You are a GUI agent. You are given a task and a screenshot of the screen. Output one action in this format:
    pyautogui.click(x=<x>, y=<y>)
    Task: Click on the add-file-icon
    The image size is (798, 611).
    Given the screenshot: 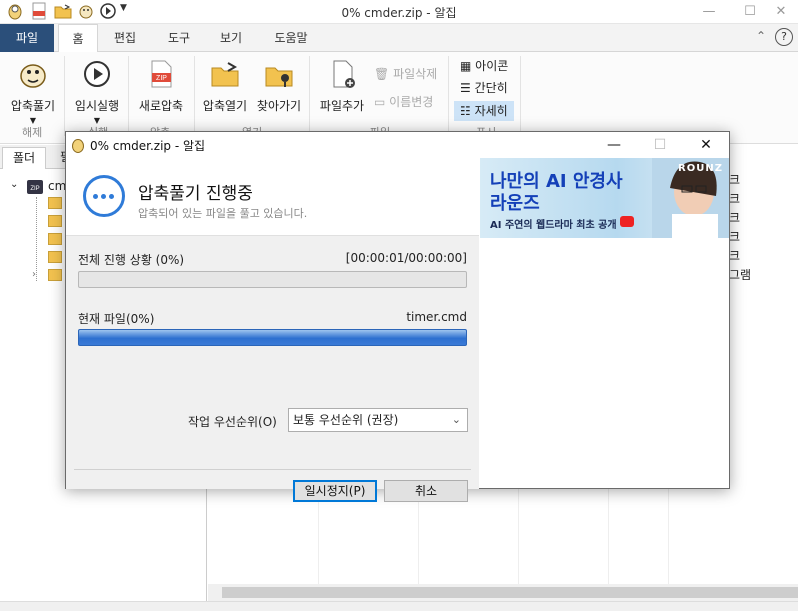 What is the action you would take?
    pyautogui.click(x=344, y=74)
    